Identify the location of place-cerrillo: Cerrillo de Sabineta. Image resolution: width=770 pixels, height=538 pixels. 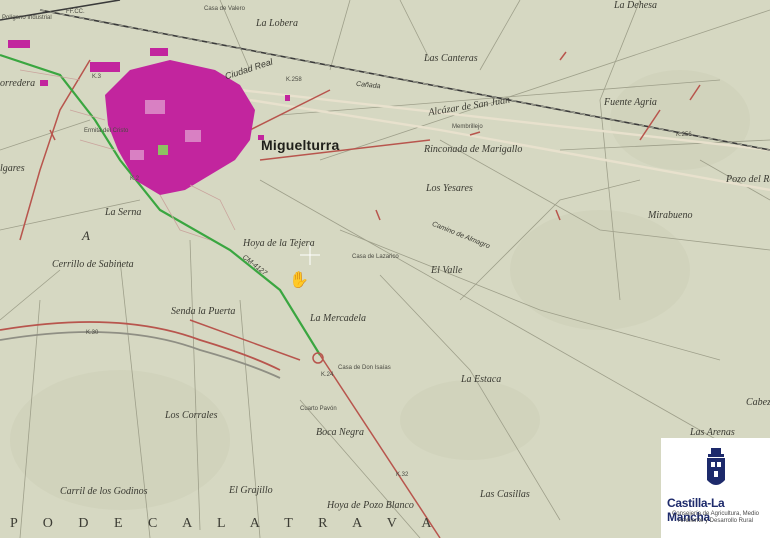
(93, 264).